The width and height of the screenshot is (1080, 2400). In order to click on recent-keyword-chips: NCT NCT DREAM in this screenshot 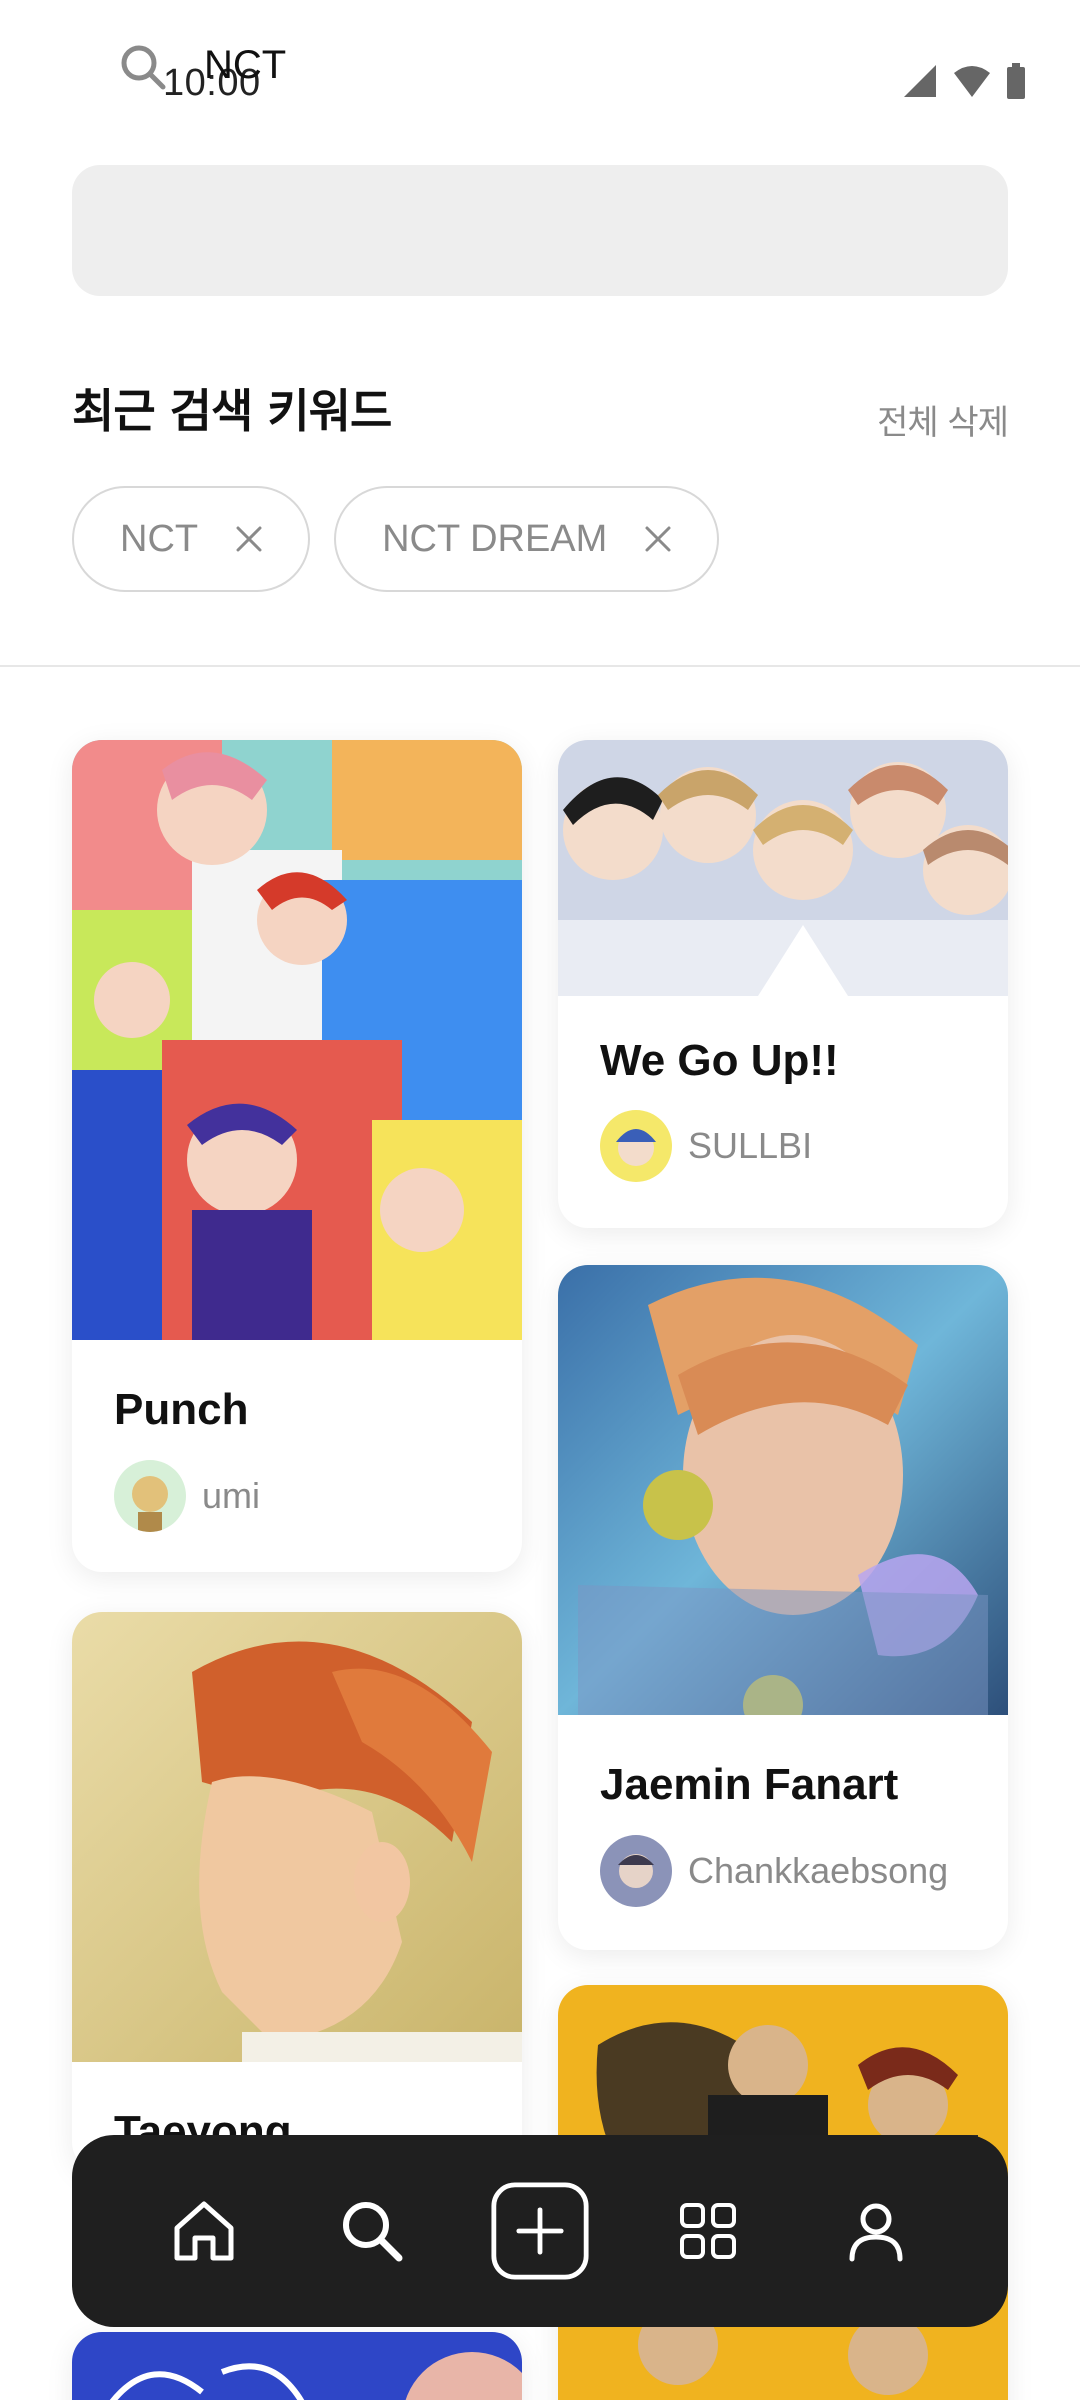, I will do `click(396, 539)`.